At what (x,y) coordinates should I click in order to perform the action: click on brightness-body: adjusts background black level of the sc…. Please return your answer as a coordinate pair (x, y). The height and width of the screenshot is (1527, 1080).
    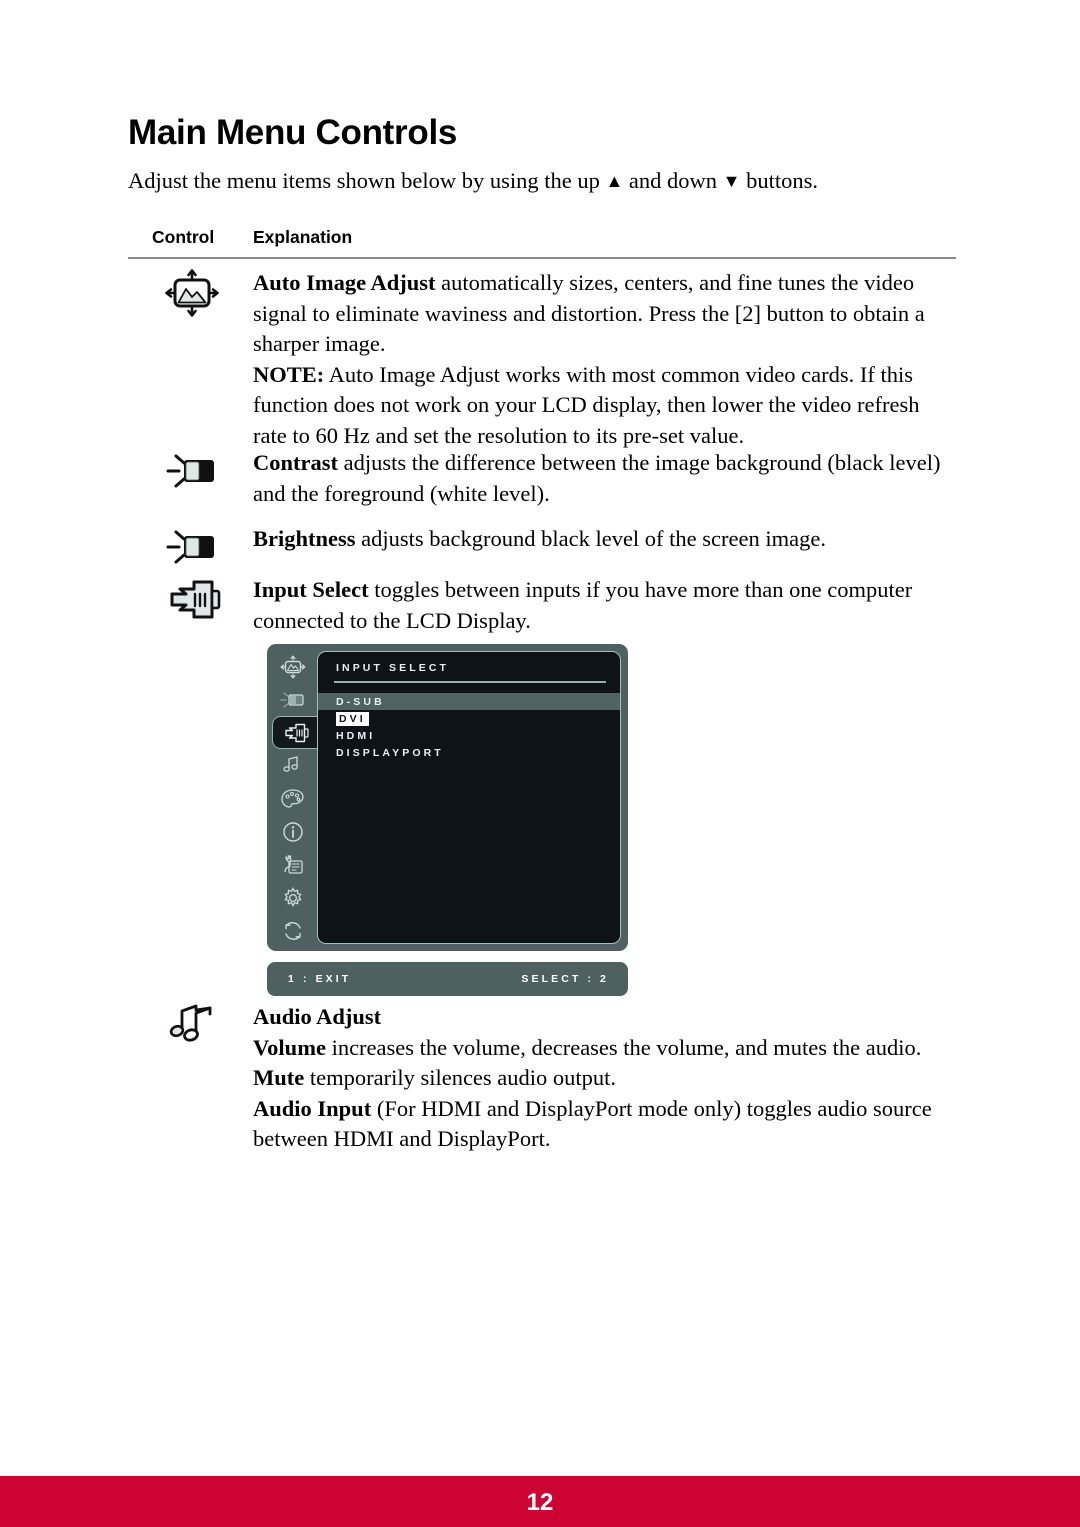
    Looking at the image, I should click on (590, 538).